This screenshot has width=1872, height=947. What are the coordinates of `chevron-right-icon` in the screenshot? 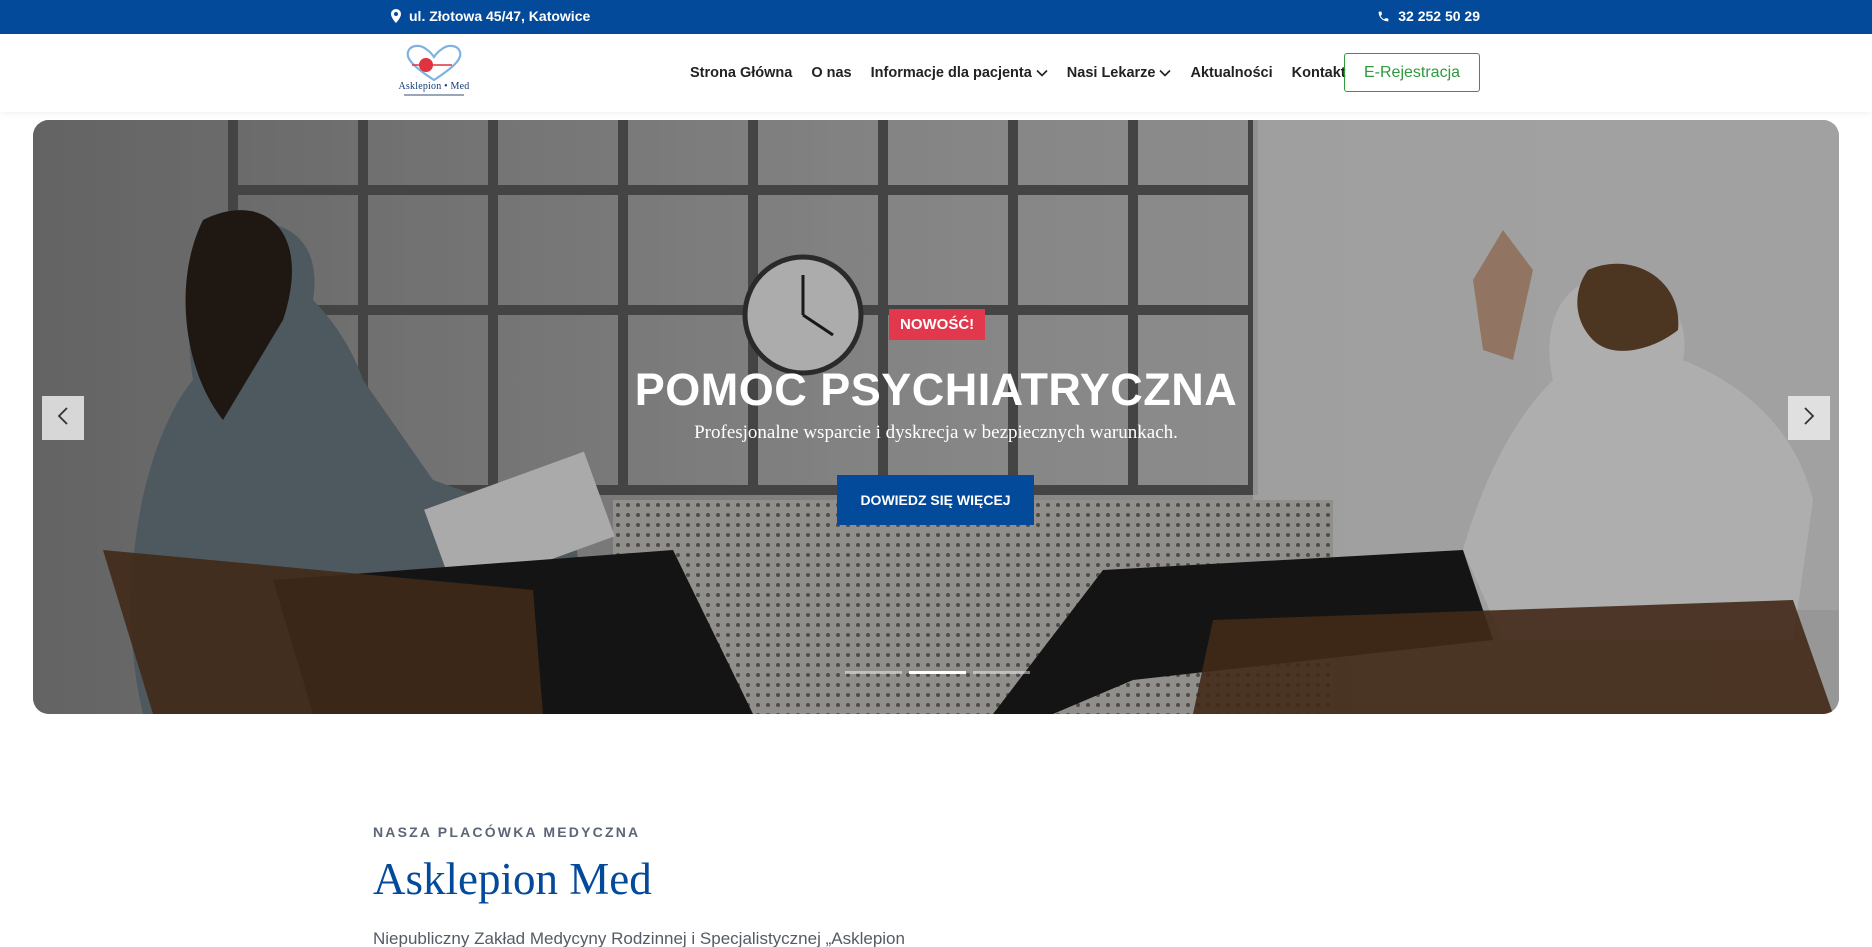 It's located at (1809, 418).